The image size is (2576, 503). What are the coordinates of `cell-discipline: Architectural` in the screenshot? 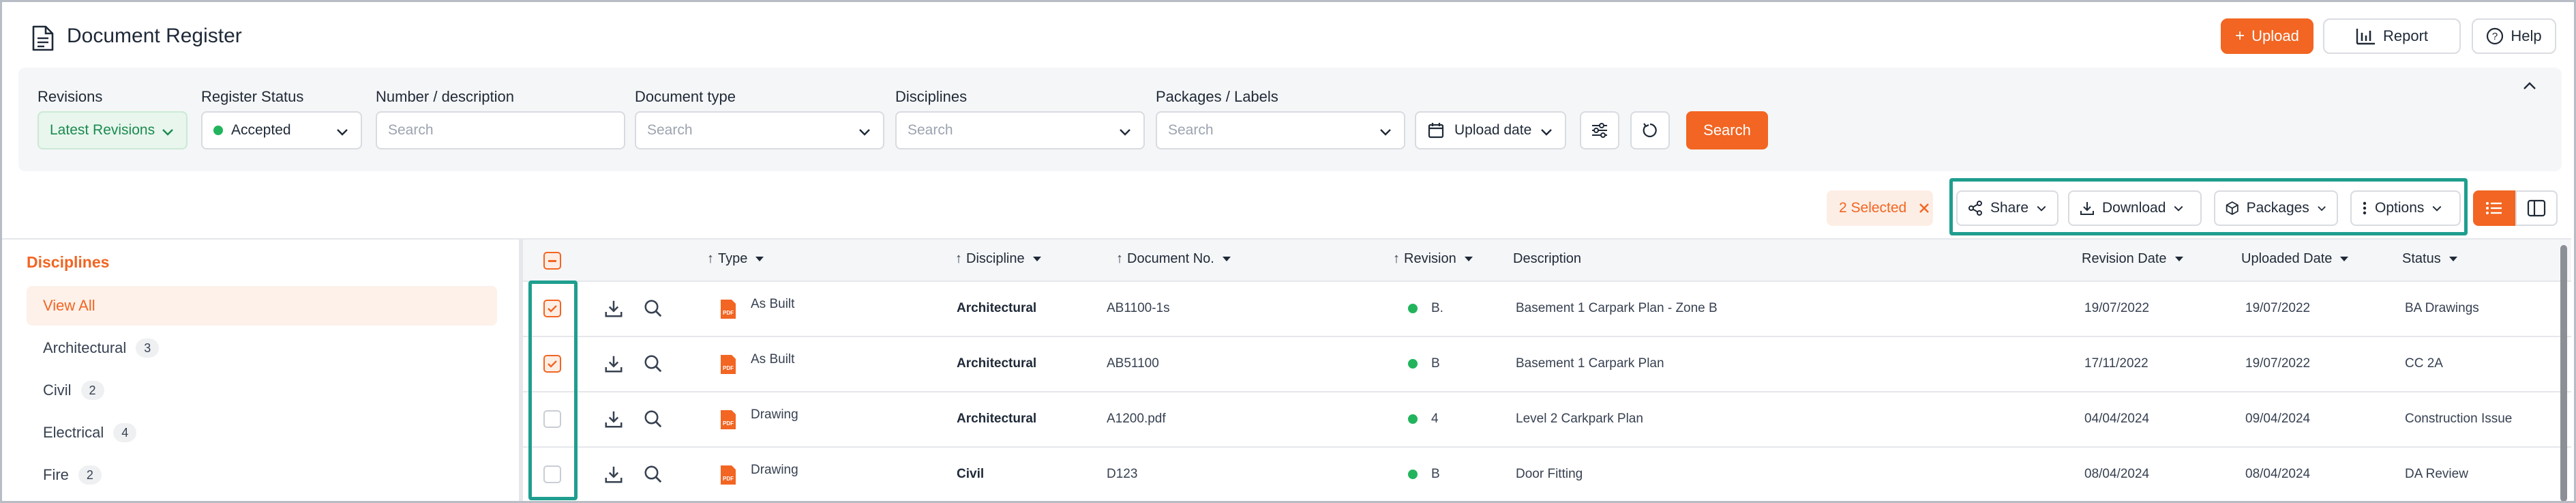 It's located at (997, 419).